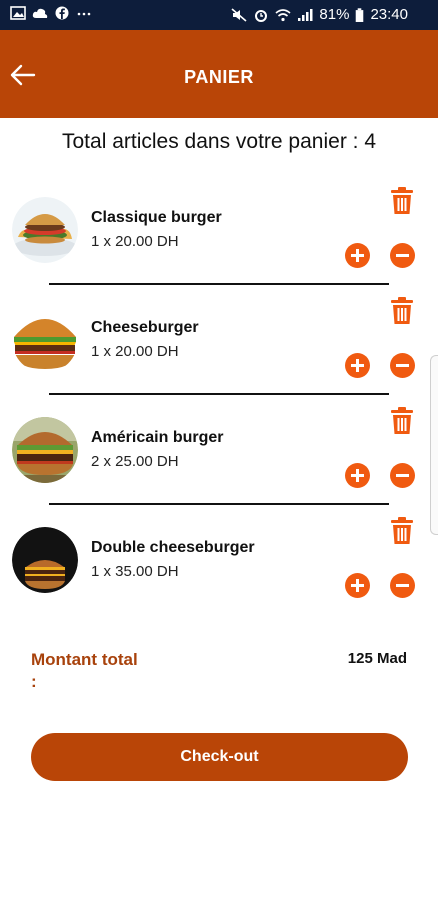  What do you see at coordinates (219, 357) in the screenshot?
I see `cart-item: Cheeseburger 1 x 20.00 DH` at bounding box center [219, 357].